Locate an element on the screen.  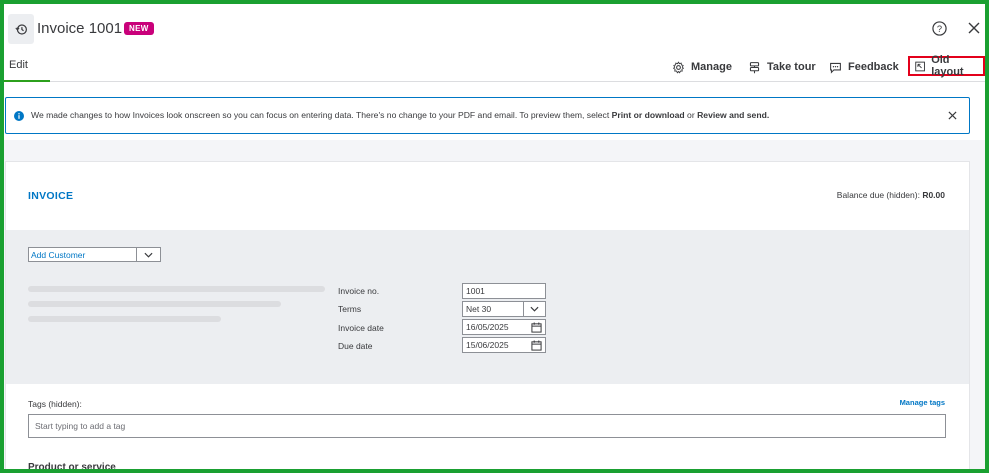
invoice-date-label: Invoice date is located at coordinates (361, 328).